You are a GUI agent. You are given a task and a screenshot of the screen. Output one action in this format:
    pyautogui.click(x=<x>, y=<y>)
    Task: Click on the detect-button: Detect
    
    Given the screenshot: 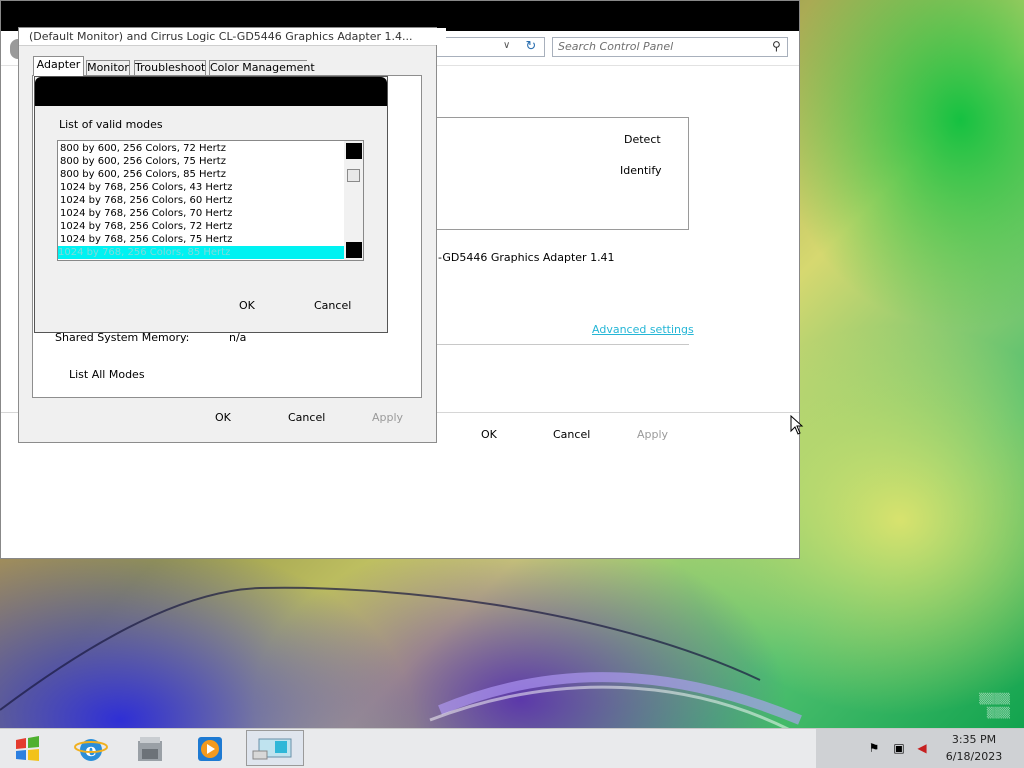 What is the action you would take?
    pyautogui.click(x=642, y=139)
    